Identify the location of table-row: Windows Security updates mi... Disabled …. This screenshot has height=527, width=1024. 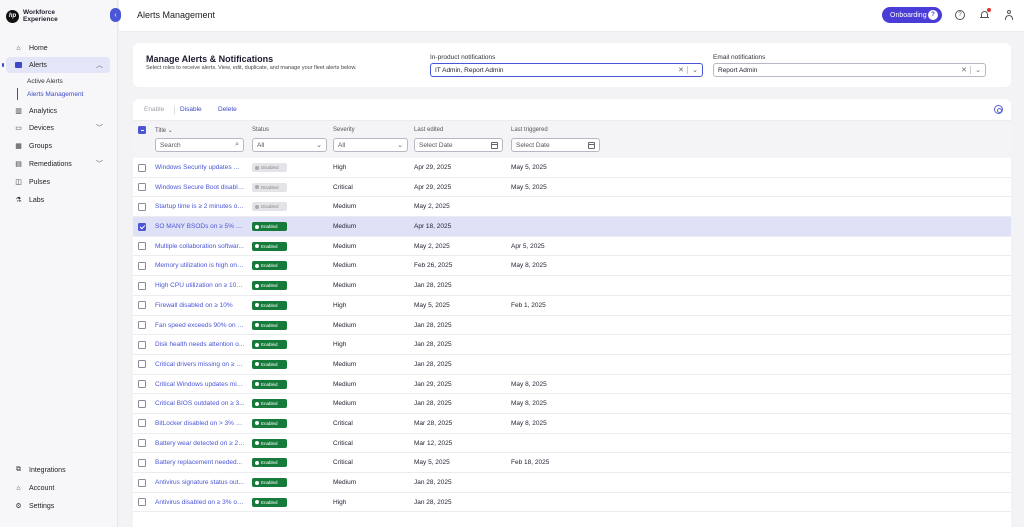
(572, 168).